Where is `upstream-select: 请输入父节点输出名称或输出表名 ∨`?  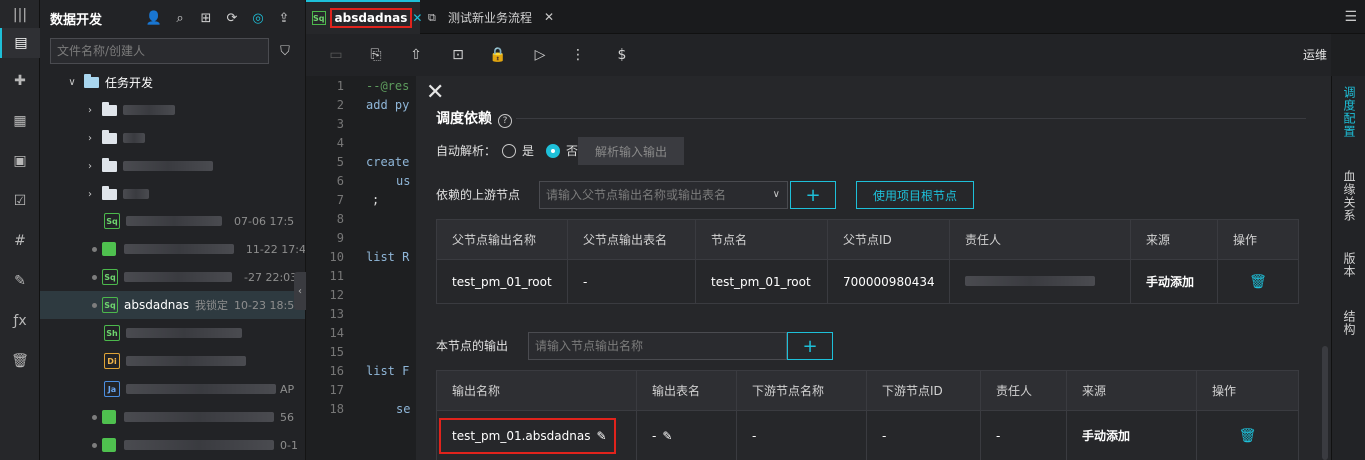
upstream-select: 请输入父节点输出名称或输出表名 ∨ is located at coordinates (663, 195).